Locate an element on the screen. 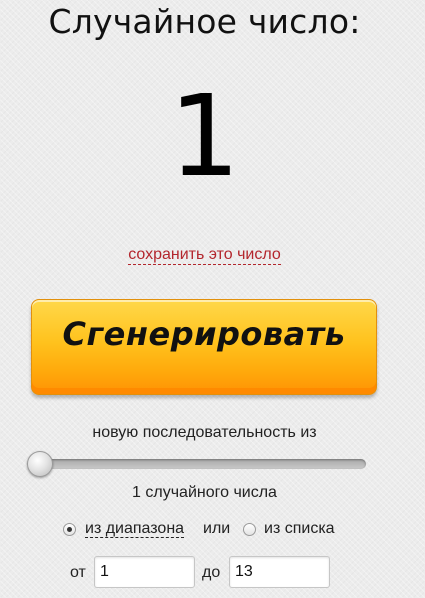 The width and height of the screenshot is (425, 598). to-input is located at coordinates (279, 572).